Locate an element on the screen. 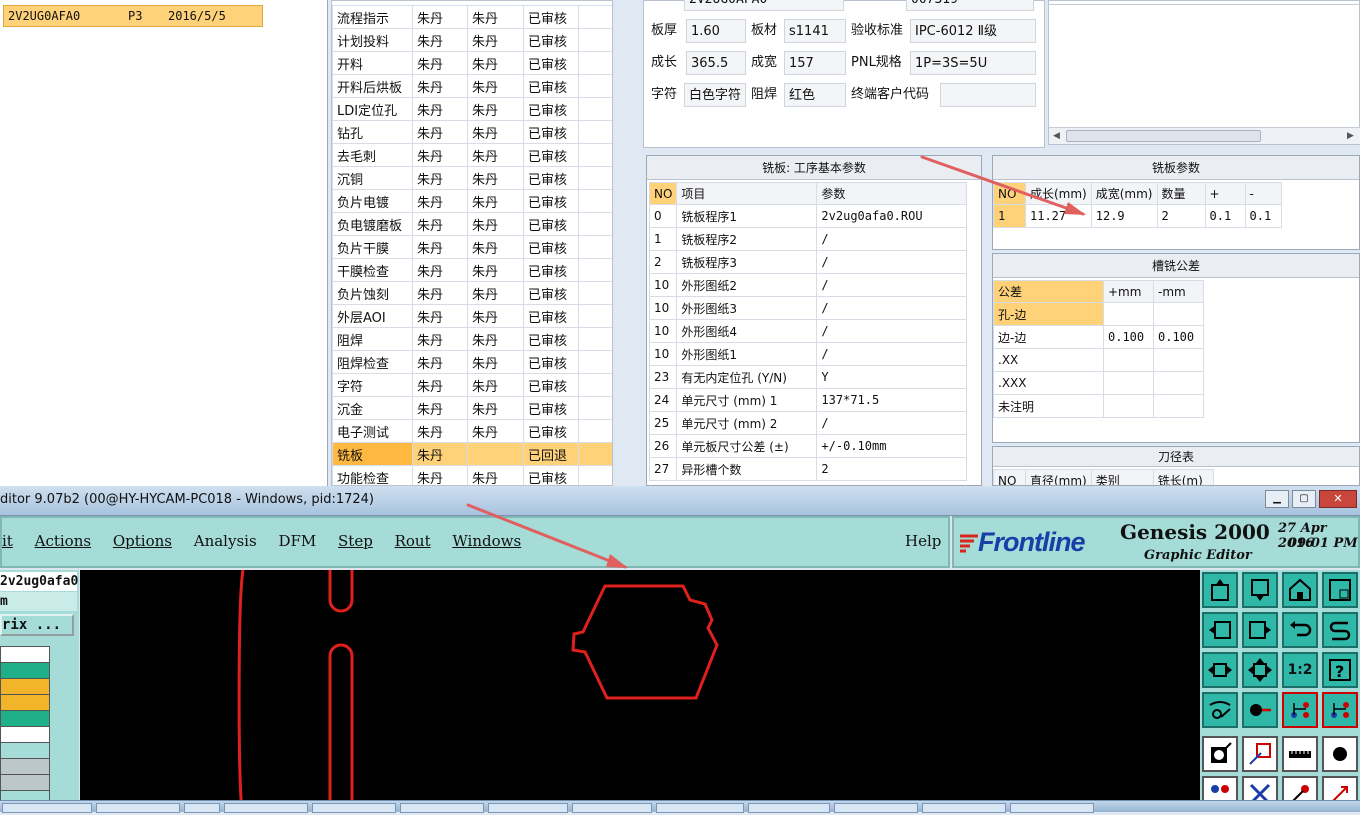 The width and height of the screenshot is (1360, 815). toolbar-redo-icon is located at coordinates (1340, 630).